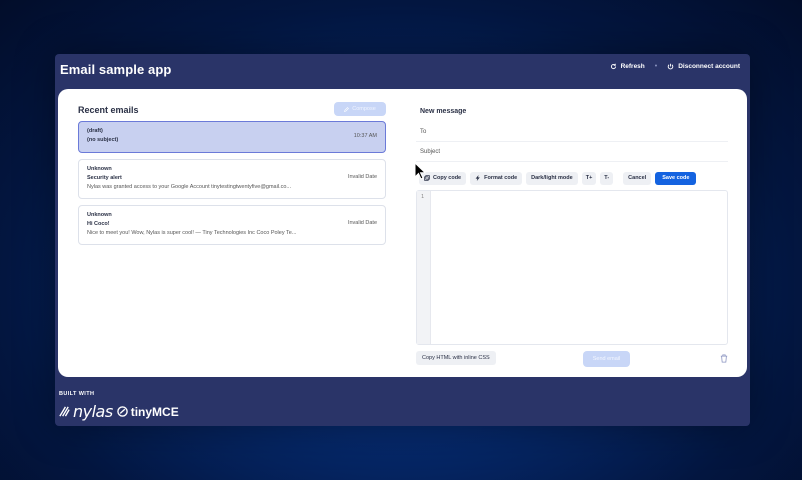 The image size is (802, 480). I want to click on line-number: 1, so click(423, 197).